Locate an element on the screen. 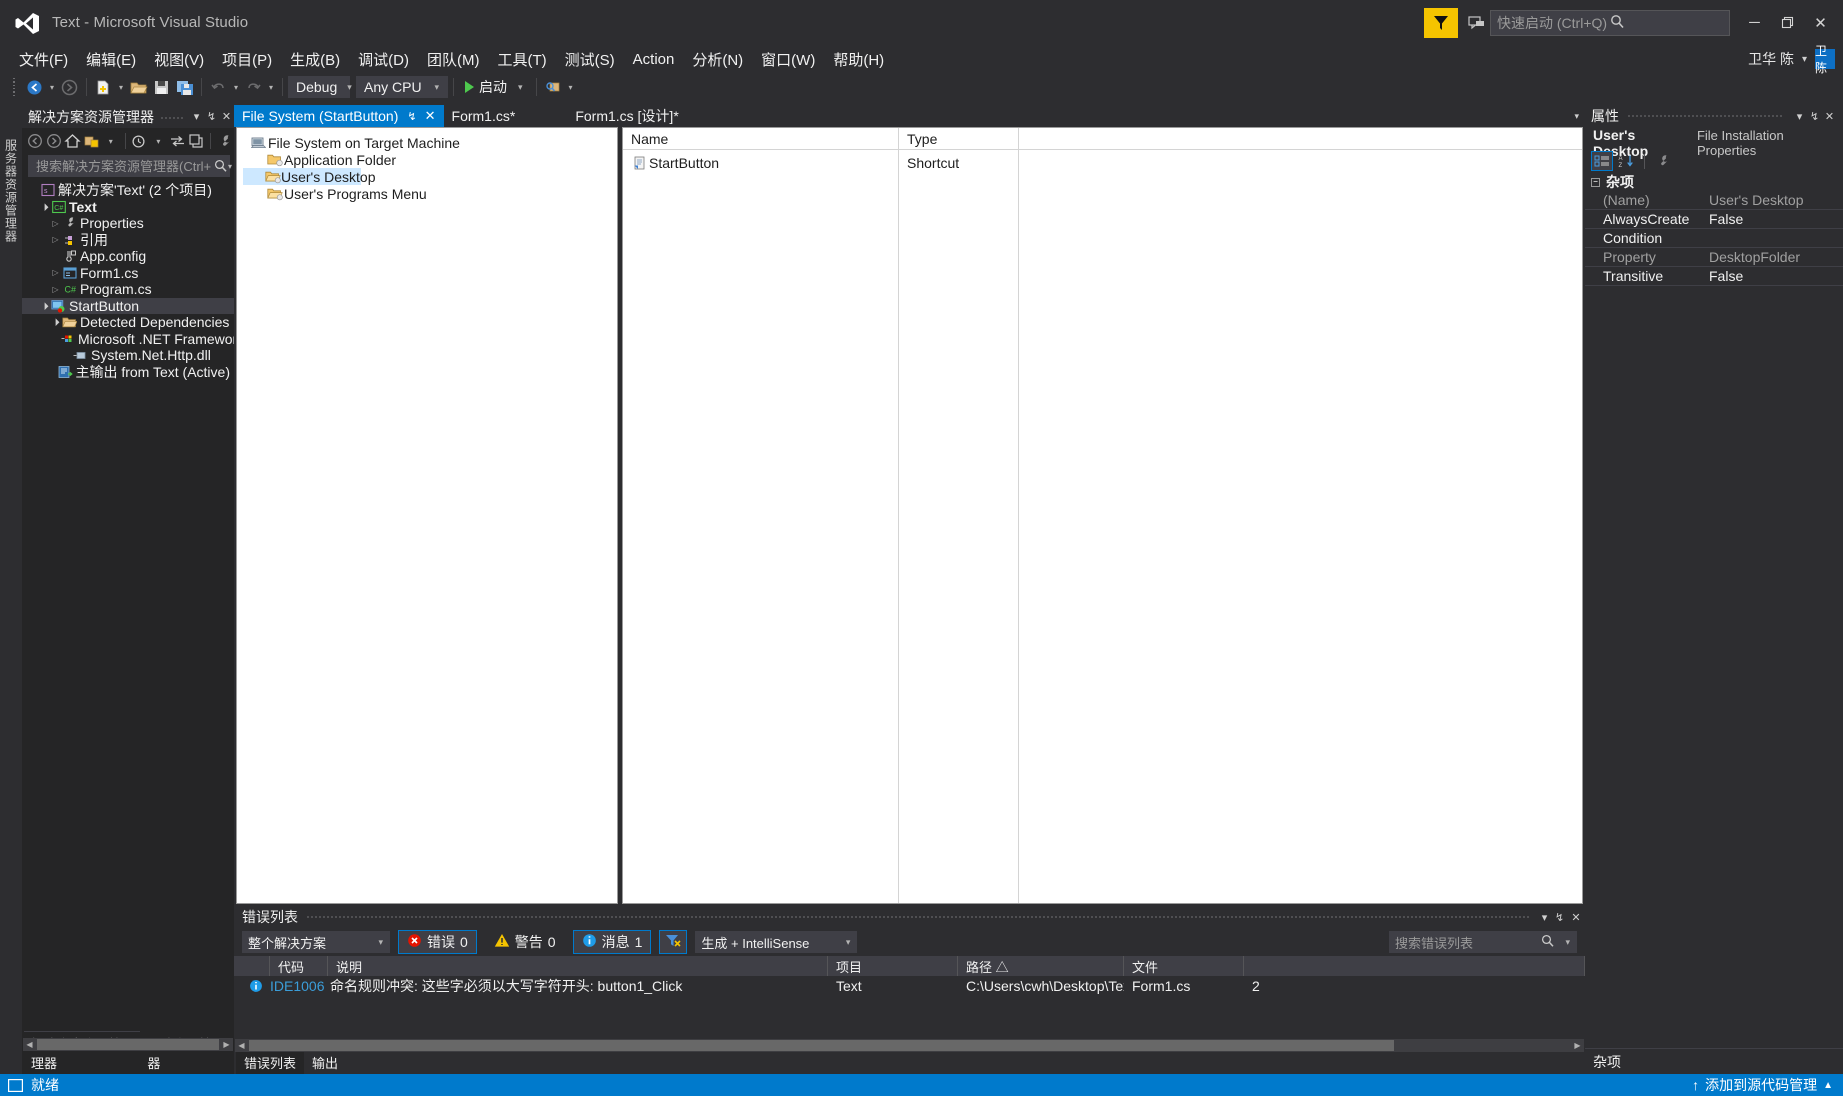 This screenshot has height=1096, width=1843. save-icon is located at coordinates (161, 87).